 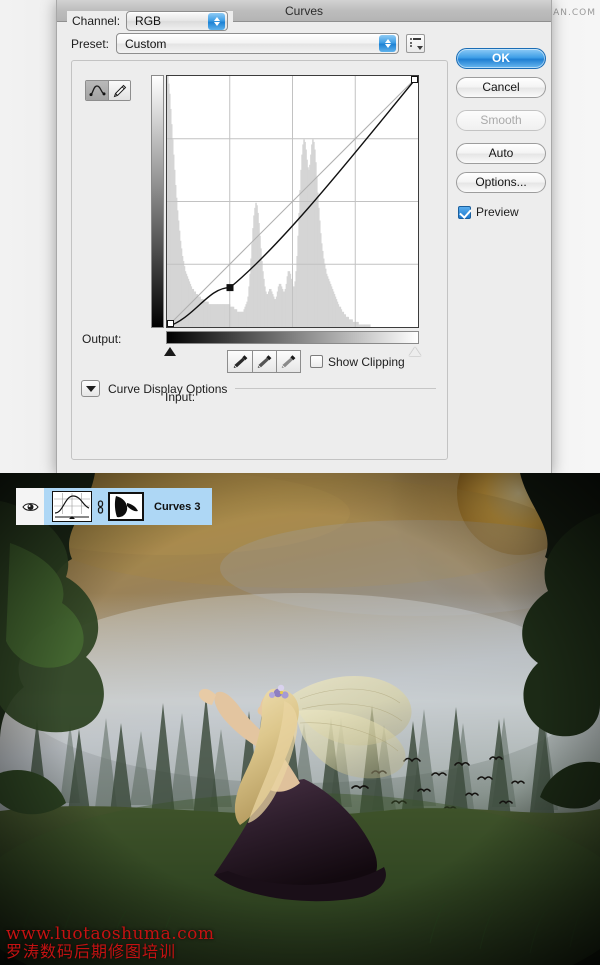 What do you see at coordinates (258, 43) in the screenshot?
I see `preset-dropdown: Custom` at bounding box center [258, 43].